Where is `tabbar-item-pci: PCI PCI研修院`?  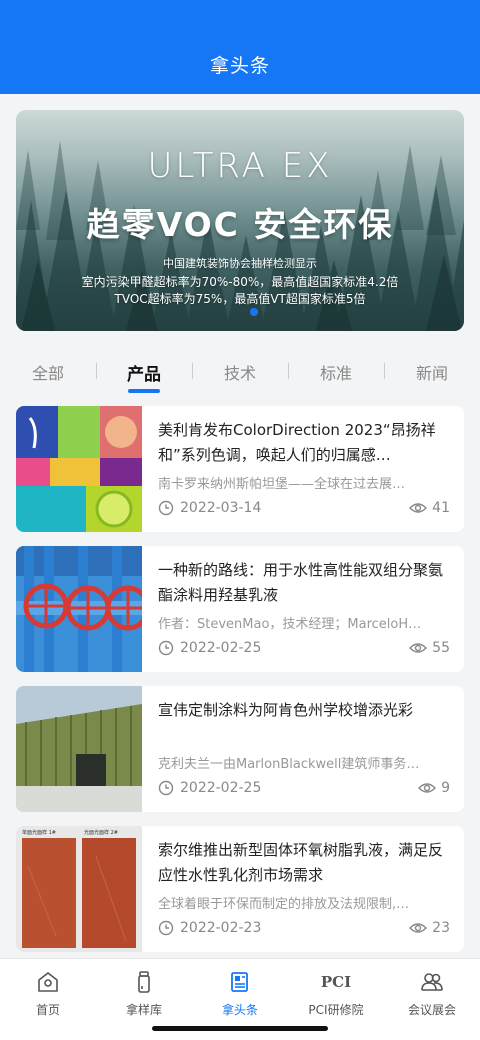
tabbar-item-pci: PCI PCI研修院 is located at coordinates (336, 992).